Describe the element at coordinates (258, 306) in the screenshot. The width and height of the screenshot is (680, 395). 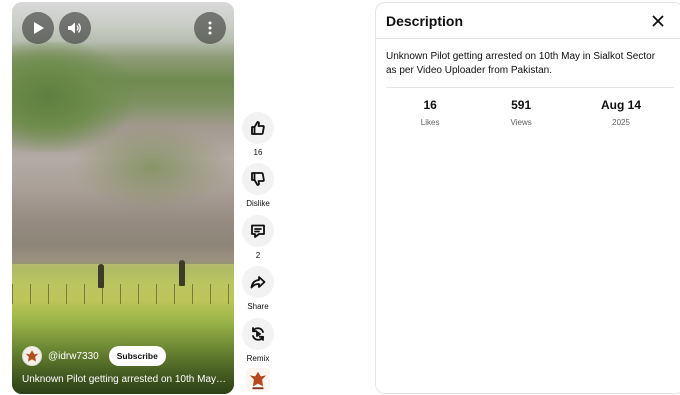
I see `share-label: Share` at that location.